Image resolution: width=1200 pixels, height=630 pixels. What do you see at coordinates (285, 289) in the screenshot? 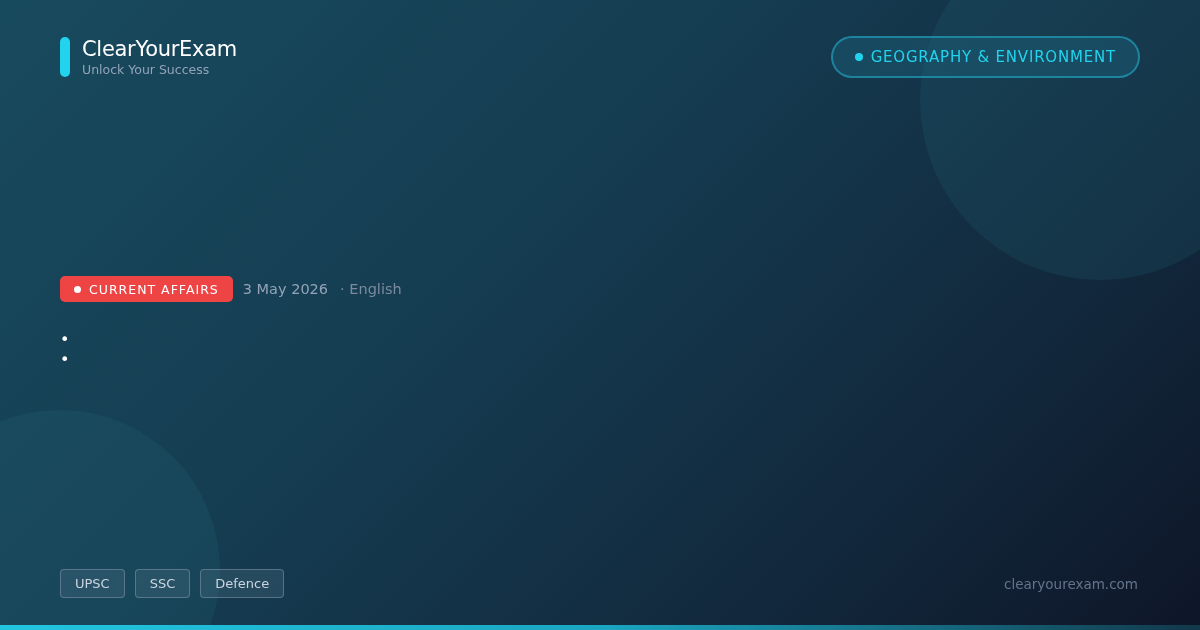
I see `date: 3 May 2026` at bounding box center [285, 289].